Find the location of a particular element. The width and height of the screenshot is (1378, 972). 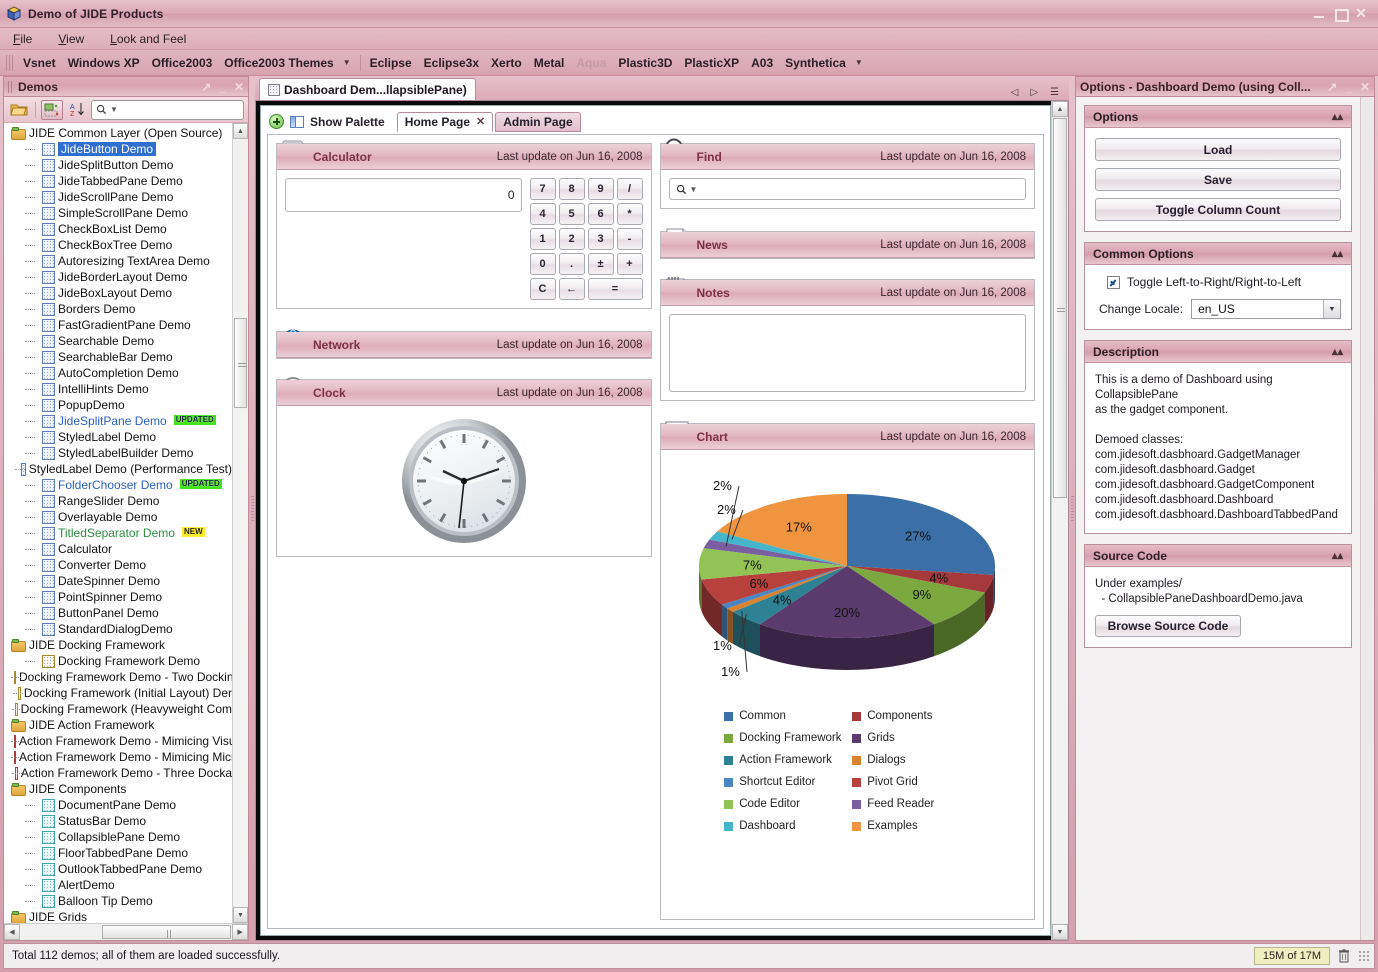

tree-item-row: Searchable Demo is located at coordinates (119, 341).